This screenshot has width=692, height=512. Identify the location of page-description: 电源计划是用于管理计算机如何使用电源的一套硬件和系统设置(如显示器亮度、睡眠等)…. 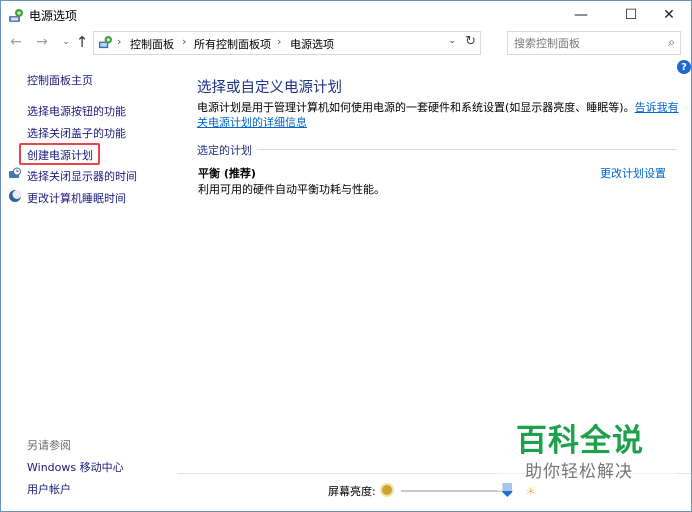
(439, 115).